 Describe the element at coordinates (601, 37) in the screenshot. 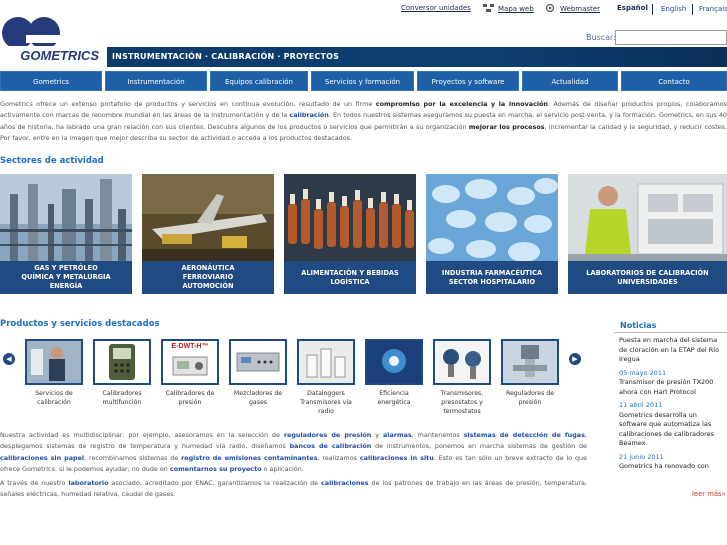

I see `search-label: Buscar:` at that location.